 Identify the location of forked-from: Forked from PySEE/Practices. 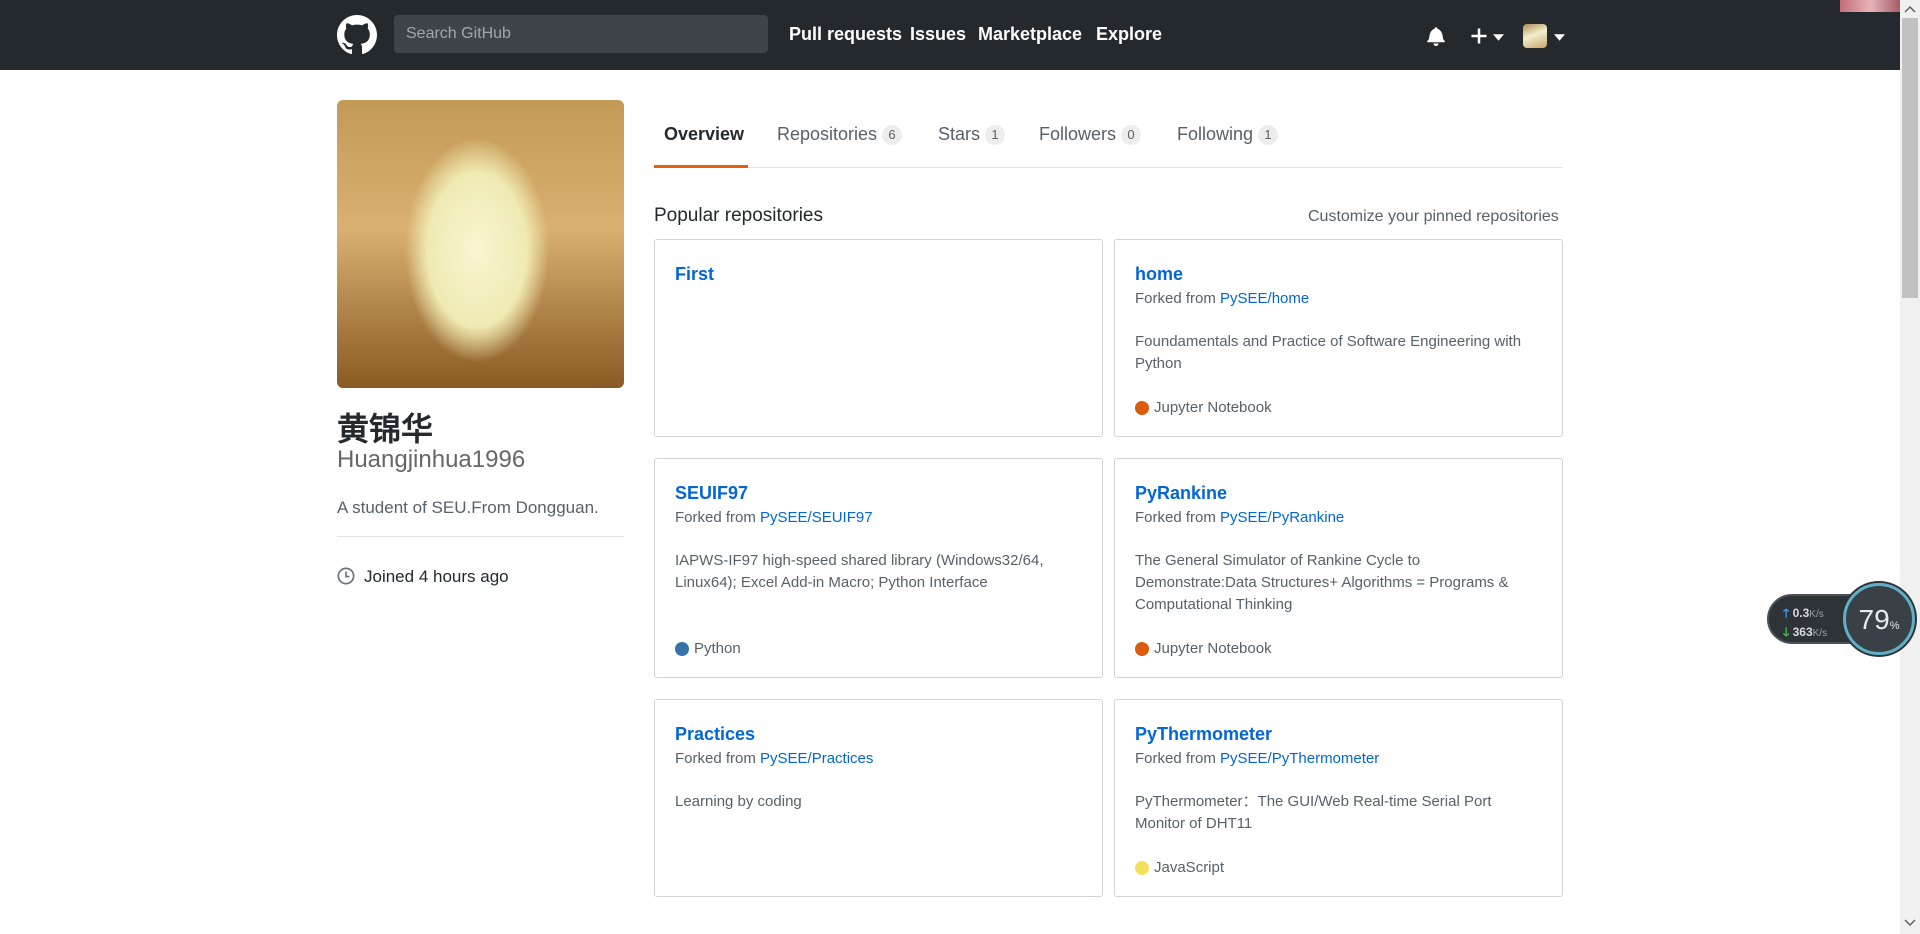
(774, 758).